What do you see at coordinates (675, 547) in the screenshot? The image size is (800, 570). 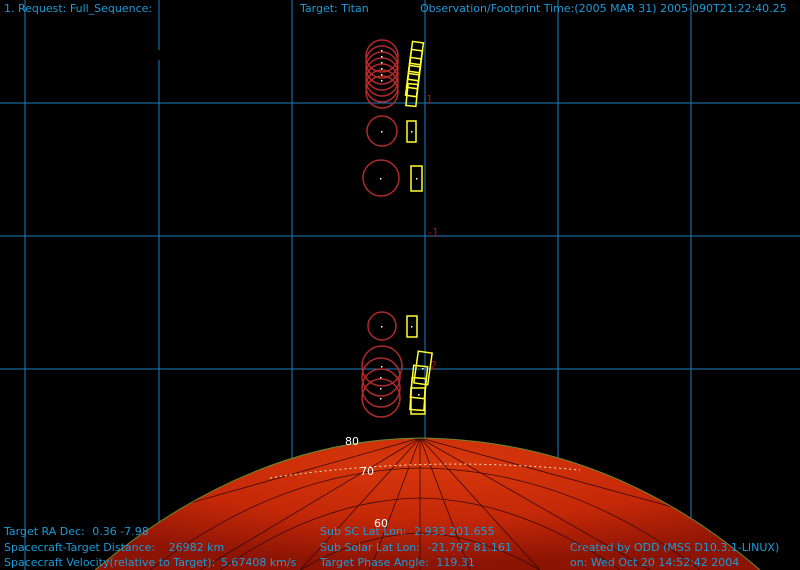 I see `created-by-label: Created by ODD (MSS D10.3.1-LINUX)` at bounding box center [675, 547].